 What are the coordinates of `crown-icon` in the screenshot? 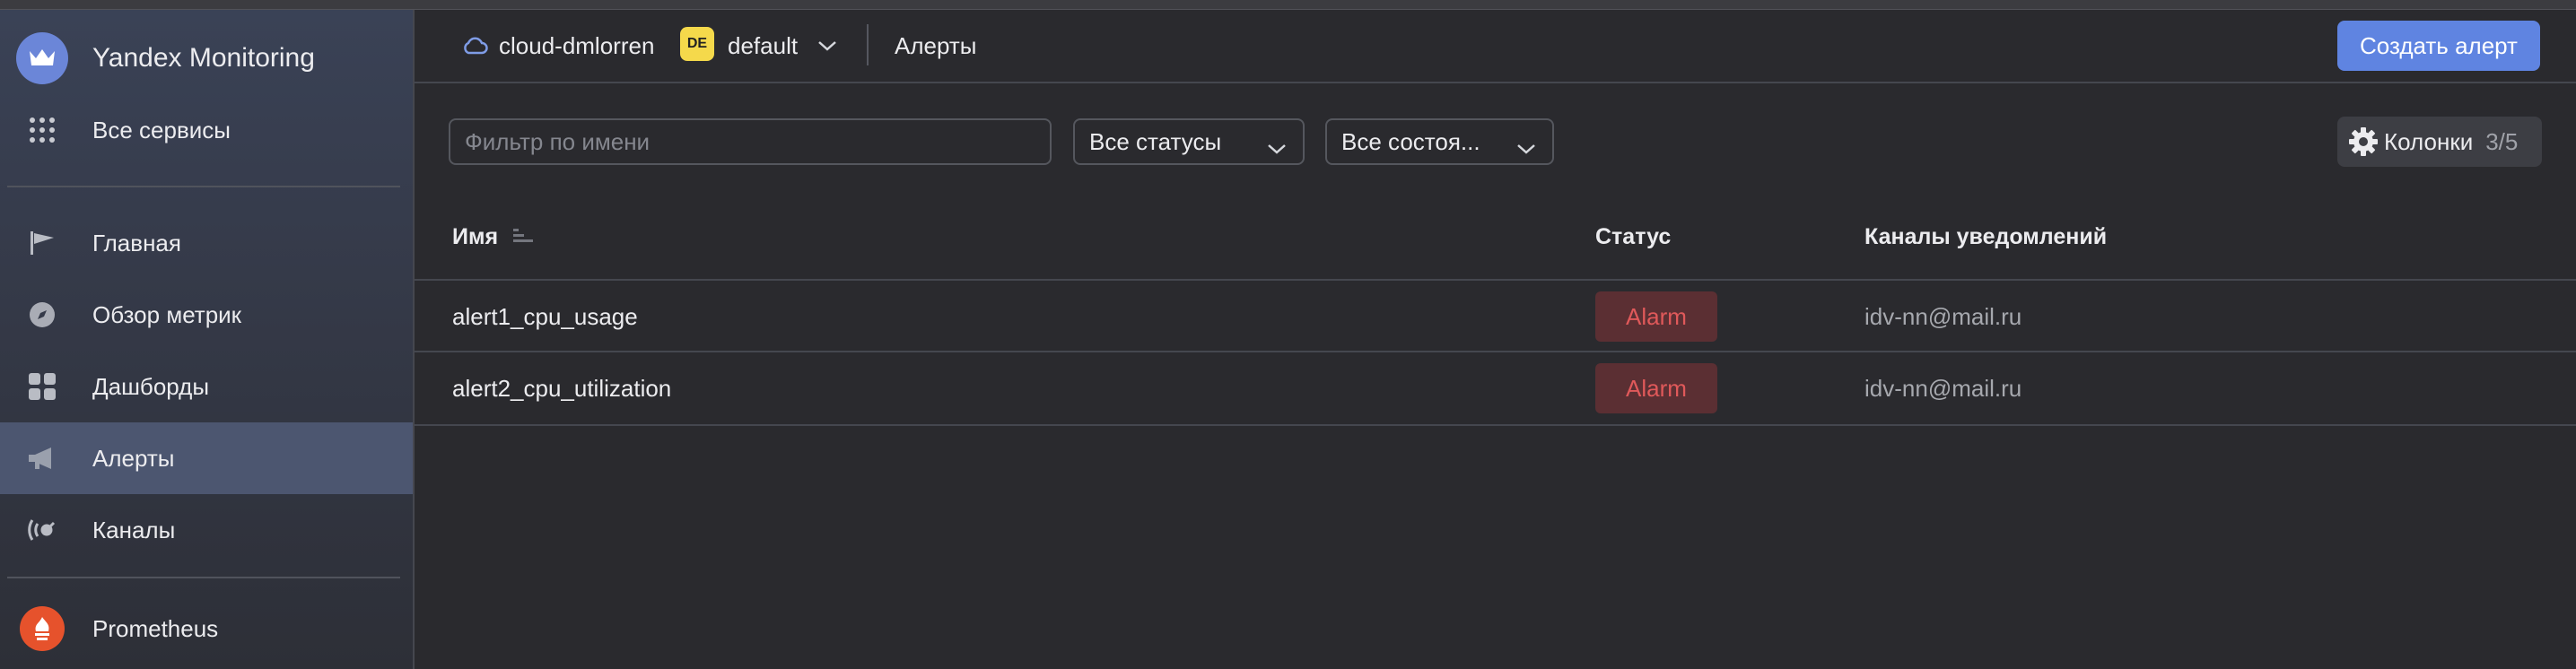 It's located at (42, 58).